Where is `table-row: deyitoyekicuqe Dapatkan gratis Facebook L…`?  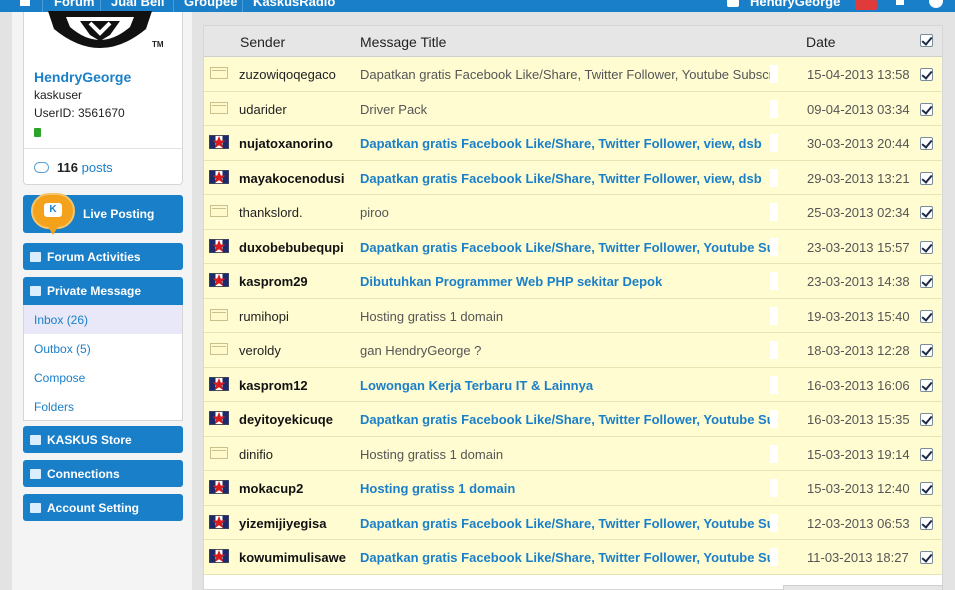
table-row: deyitoyekicuqe Dapatkan gratis Facebook L… is located at coordinates (573, 419).